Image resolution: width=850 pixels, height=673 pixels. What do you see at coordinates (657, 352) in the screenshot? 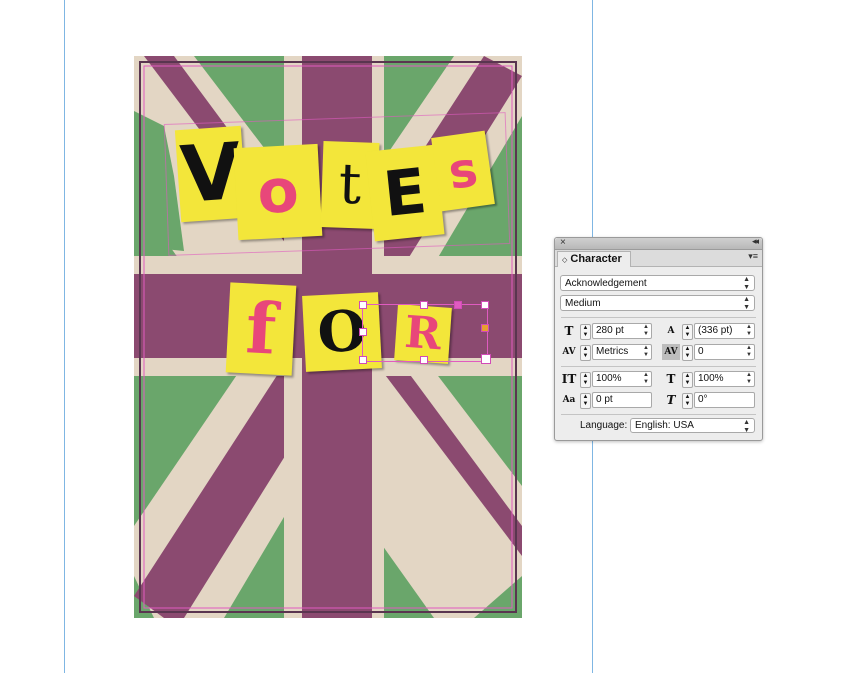
I see `kerning-row: AV ▲ ▼ Metrics ▲ ▼ AV ▲ ▼ 0 ▲ ▼` at bounding box center [657, 352].